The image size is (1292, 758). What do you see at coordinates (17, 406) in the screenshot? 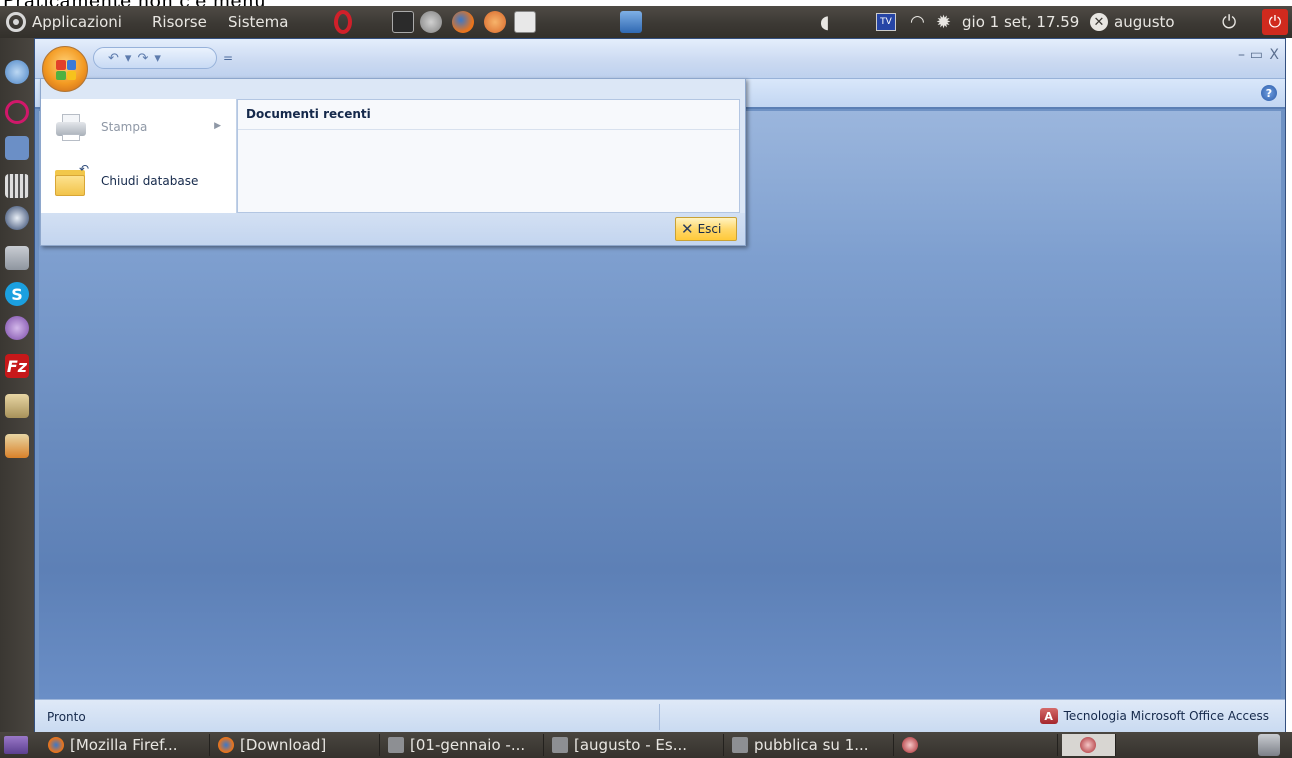
I see `download-archive-icon` at bounding box center [17, 406].